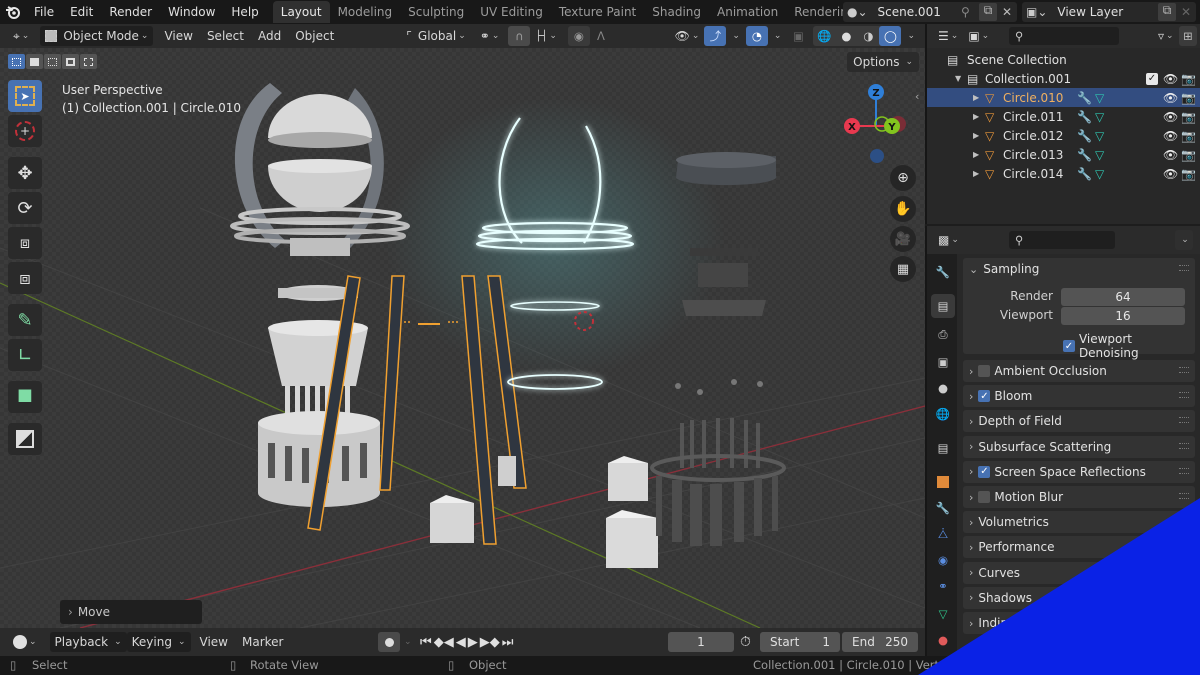 The image size is (1200, 675). I want to click on menu-window: Window, so click(191, 12).